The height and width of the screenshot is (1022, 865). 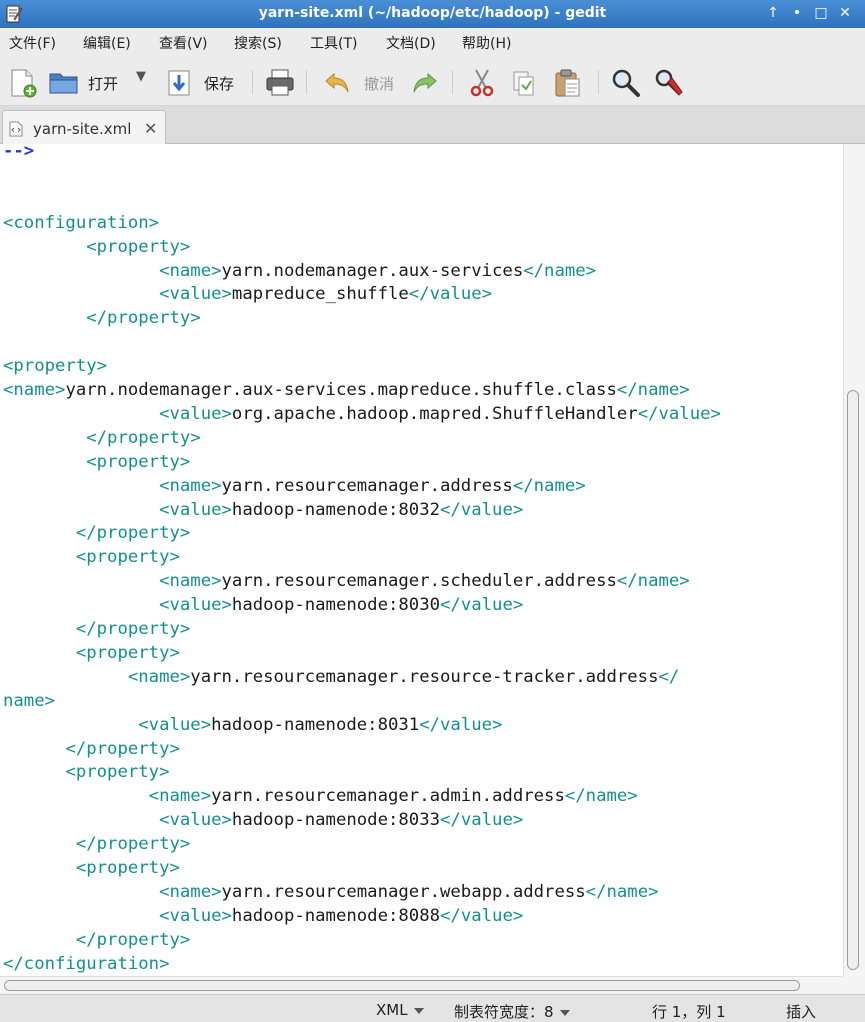 I want to click on tab-label: yarn-site.xml, so click(x=82, y=129).